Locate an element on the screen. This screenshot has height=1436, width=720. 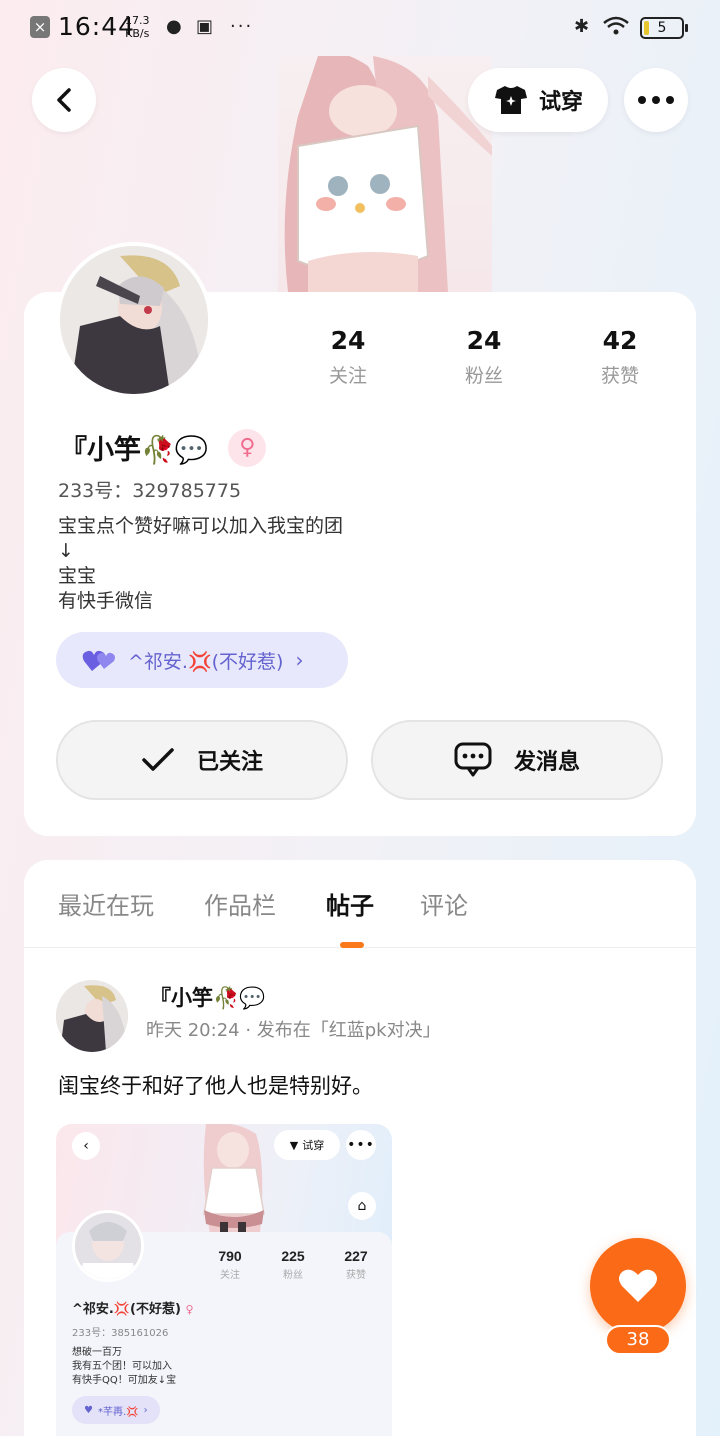
send-message-button: 发消息 is located at coordinates (517, 760).